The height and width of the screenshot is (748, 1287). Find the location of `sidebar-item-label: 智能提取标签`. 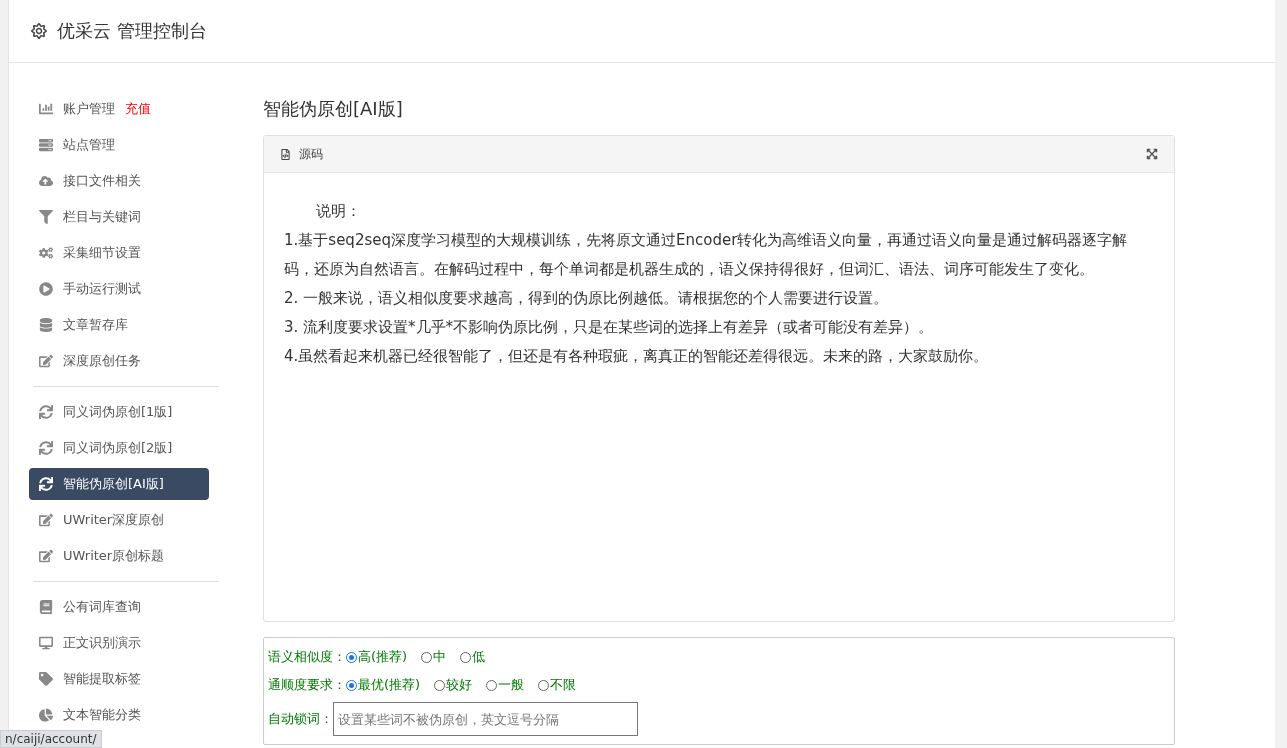

sidebar-item-label: 智能提取标签 is located at coordinates (102, 679).